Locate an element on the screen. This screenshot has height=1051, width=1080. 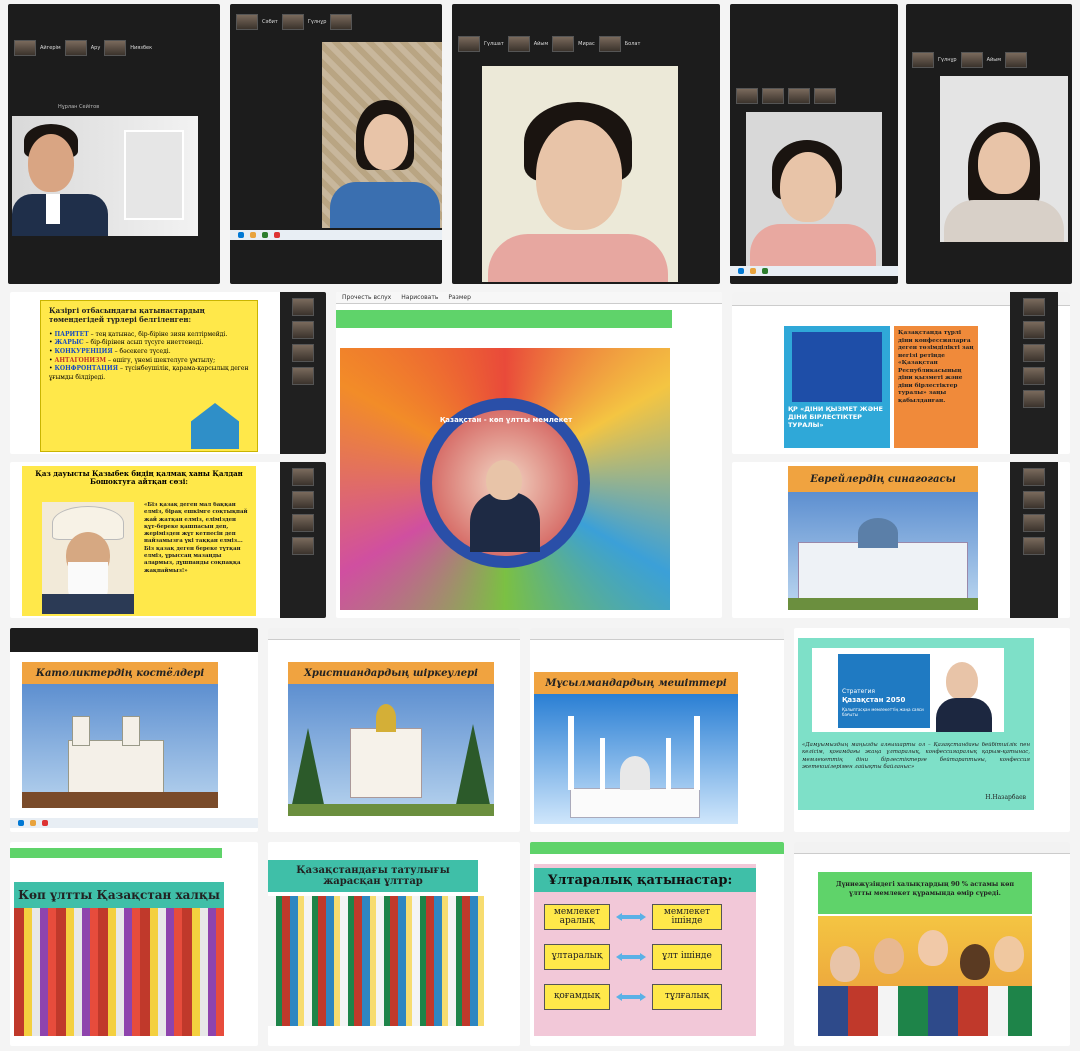
list-item: • КОНКУРЕНЦИЯ – бәсекеге түседі. is located at coordinates (110, 351).